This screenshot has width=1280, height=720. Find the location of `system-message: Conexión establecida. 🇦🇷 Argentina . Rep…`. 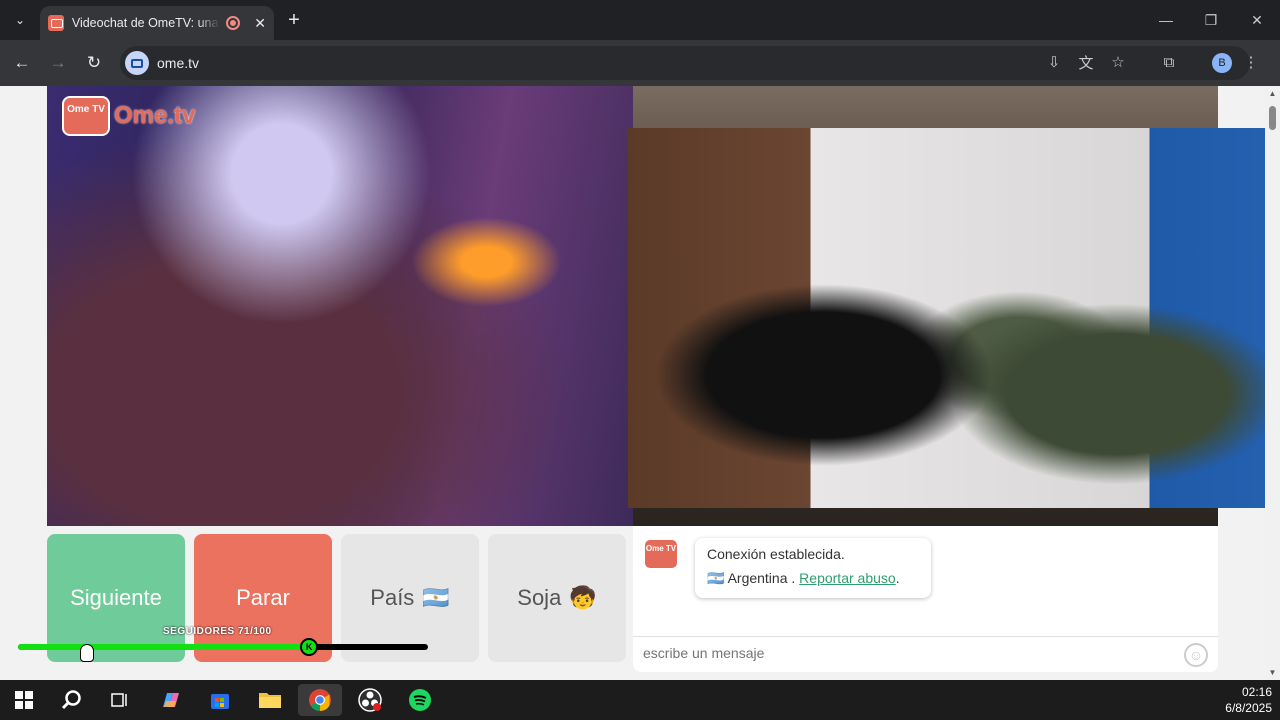

system-message: Conexión establecida. 🇦🇷 Argentina . Rep… is located at coordinates (813, 568).